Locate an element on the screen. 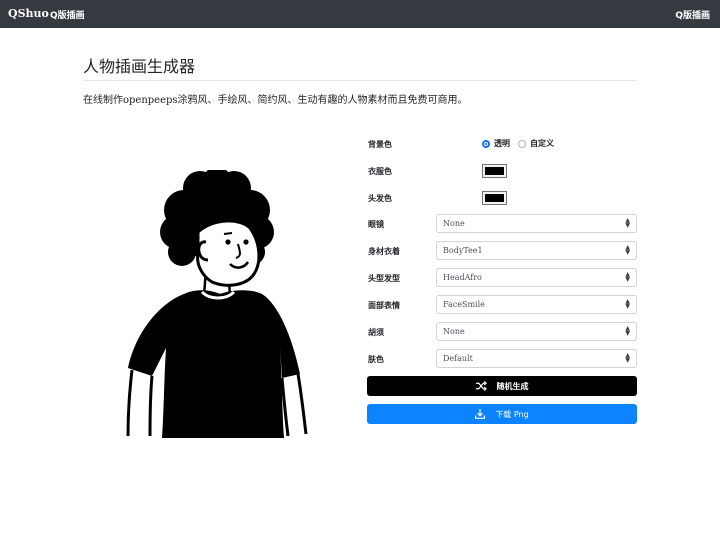 This screenshot has height=540, width=720. nav-link-q-illustration-right: Q版插画 is located at coordinates (692, 14).